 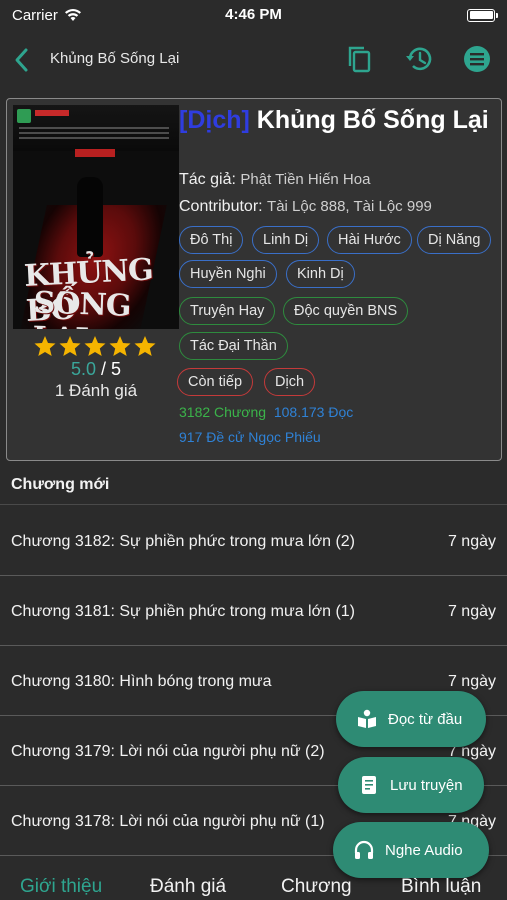 I want to click on title-text: Khủng Bố Sống Lại, so click(x=369, y=120).